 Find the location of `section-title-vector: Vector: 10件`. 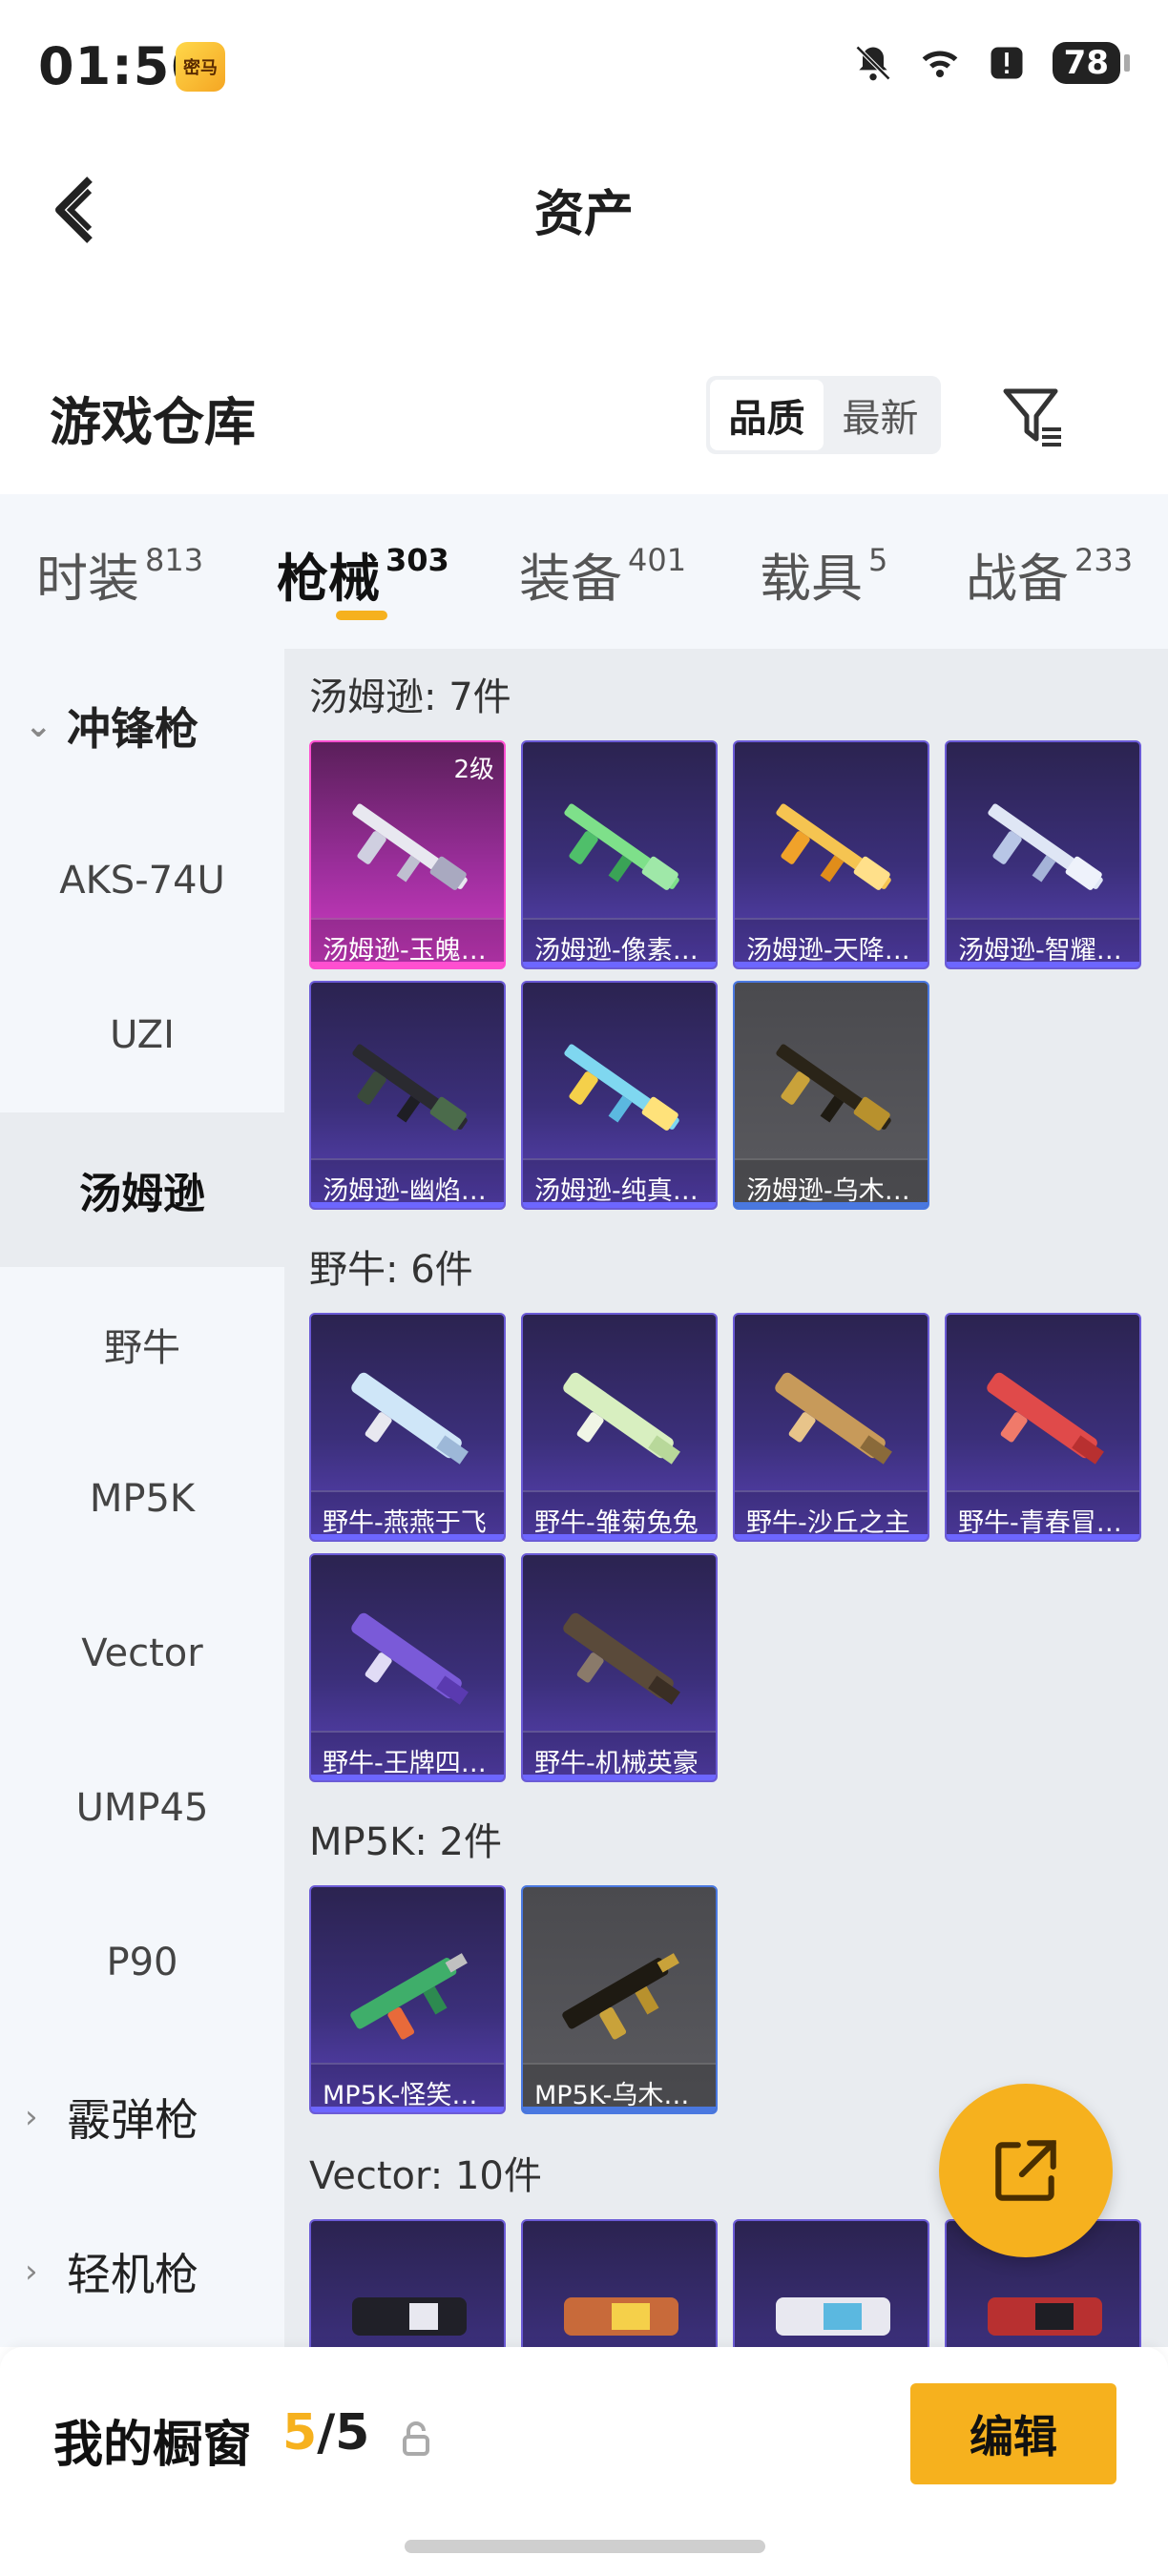

section-title-vector: Vector: 10件 is located at coordinates (425, 2176).